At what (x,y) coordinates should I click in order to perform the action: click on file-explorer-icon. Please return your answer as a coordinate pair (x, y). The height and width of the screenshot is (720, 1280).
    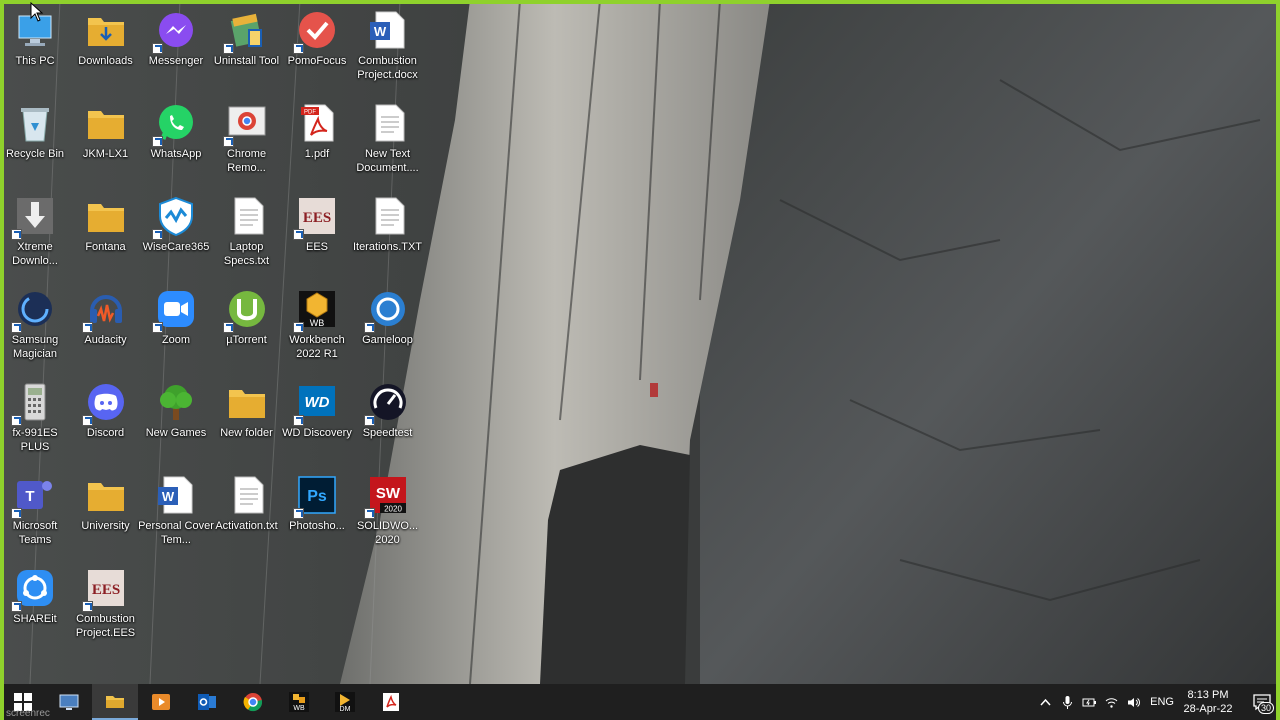
    Looking at the image, I should click on (115, 702).